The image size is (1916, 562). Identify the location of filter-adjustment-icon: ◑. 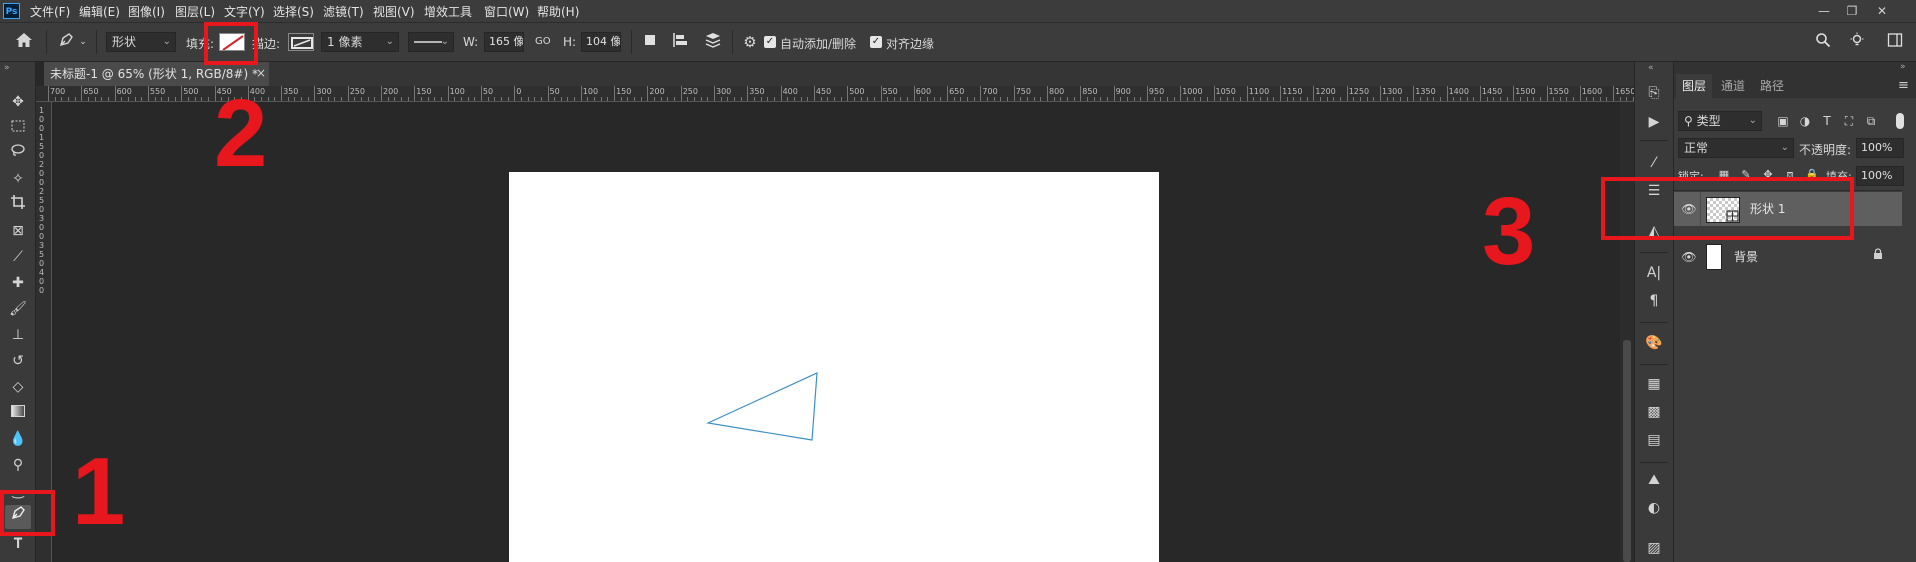
(1805, 121).